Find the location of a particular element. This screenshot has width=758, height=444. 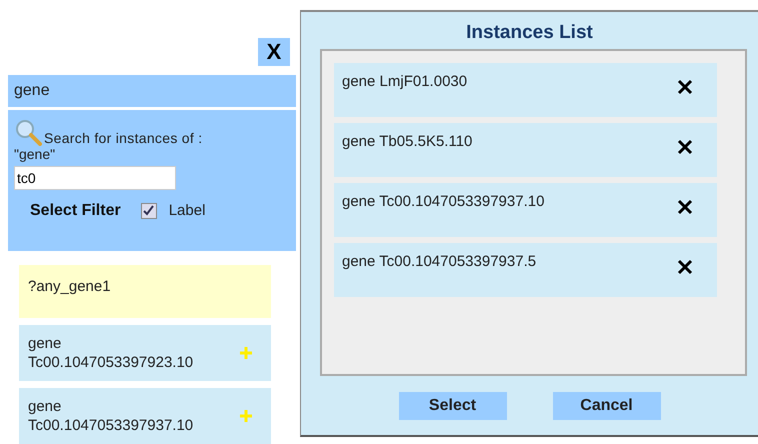

item-text: gene LmjF01.0030 is located at coordinates (405, 82).